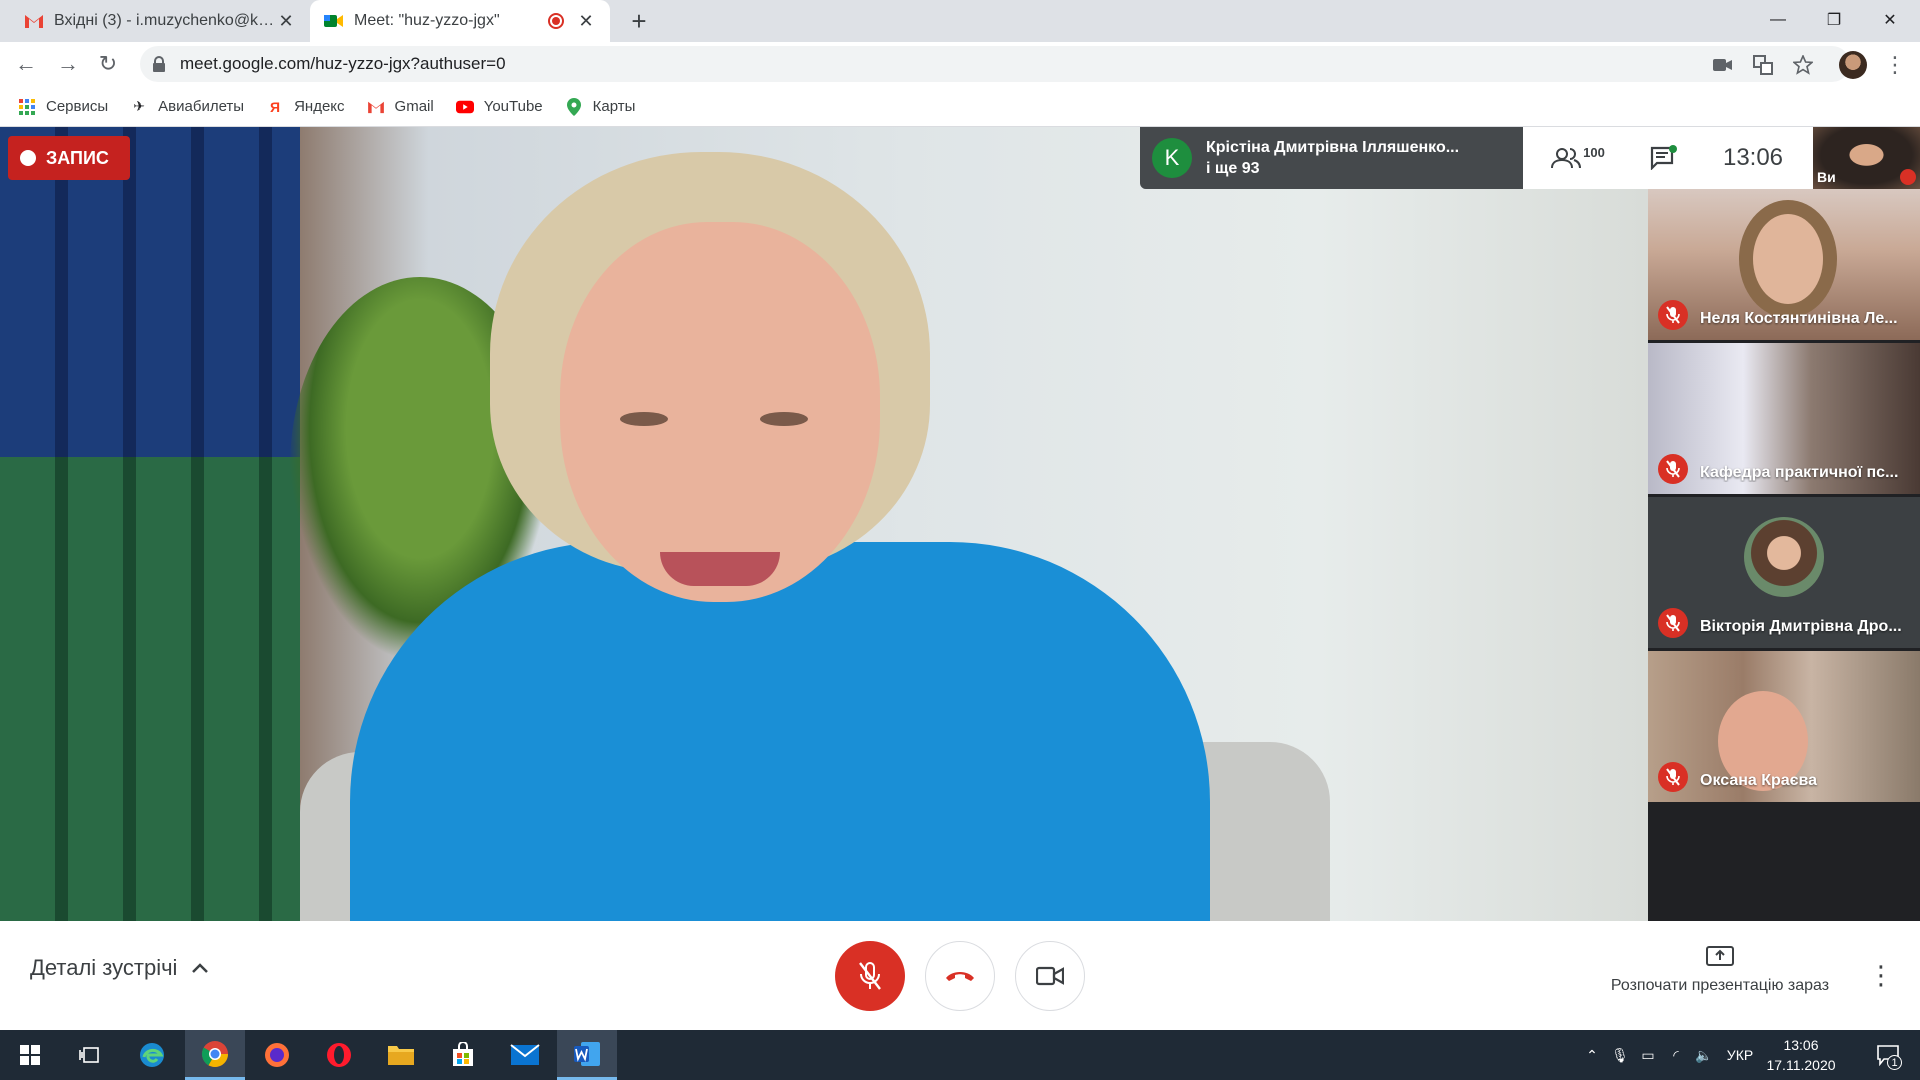 The height and width of the screenshot is (1080, 1920). I want to click on system-tray: ⌃ 🎙 ▭ ◜ 🔈 УКР, so click(1670, 1055).